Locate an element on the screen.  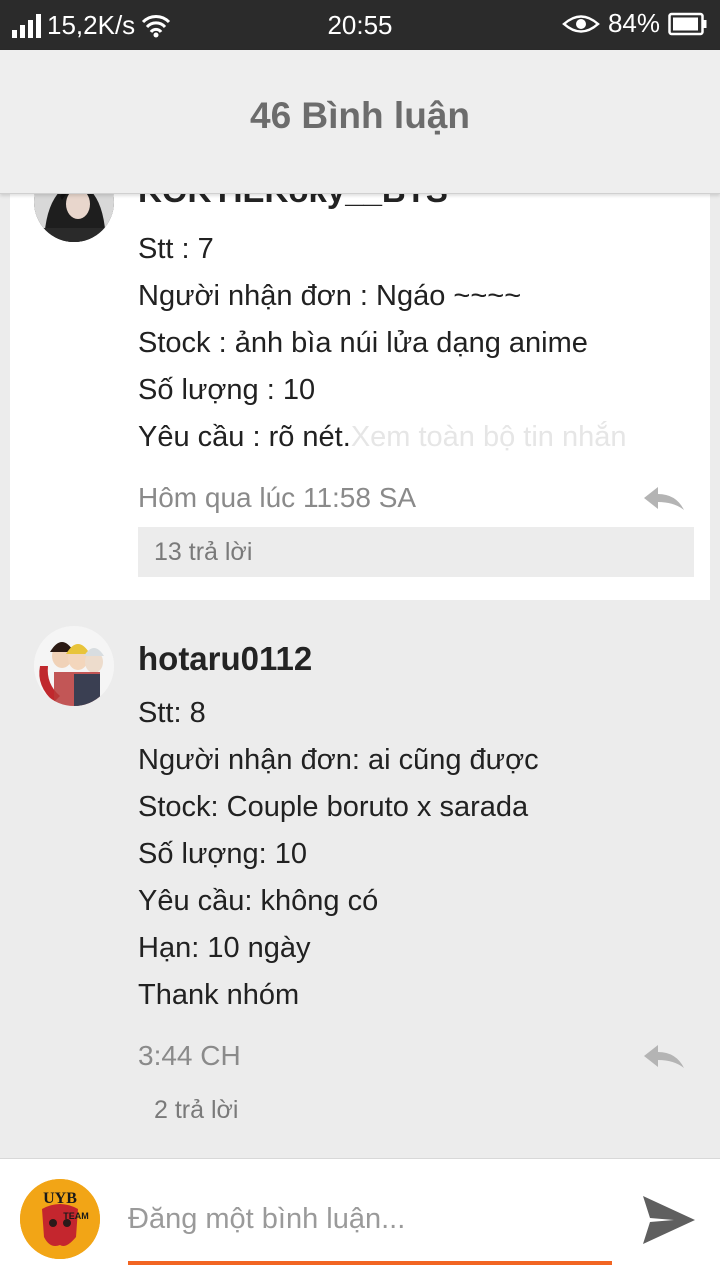
comment-line: Thank nhóm is located at coordinates (219, 995).